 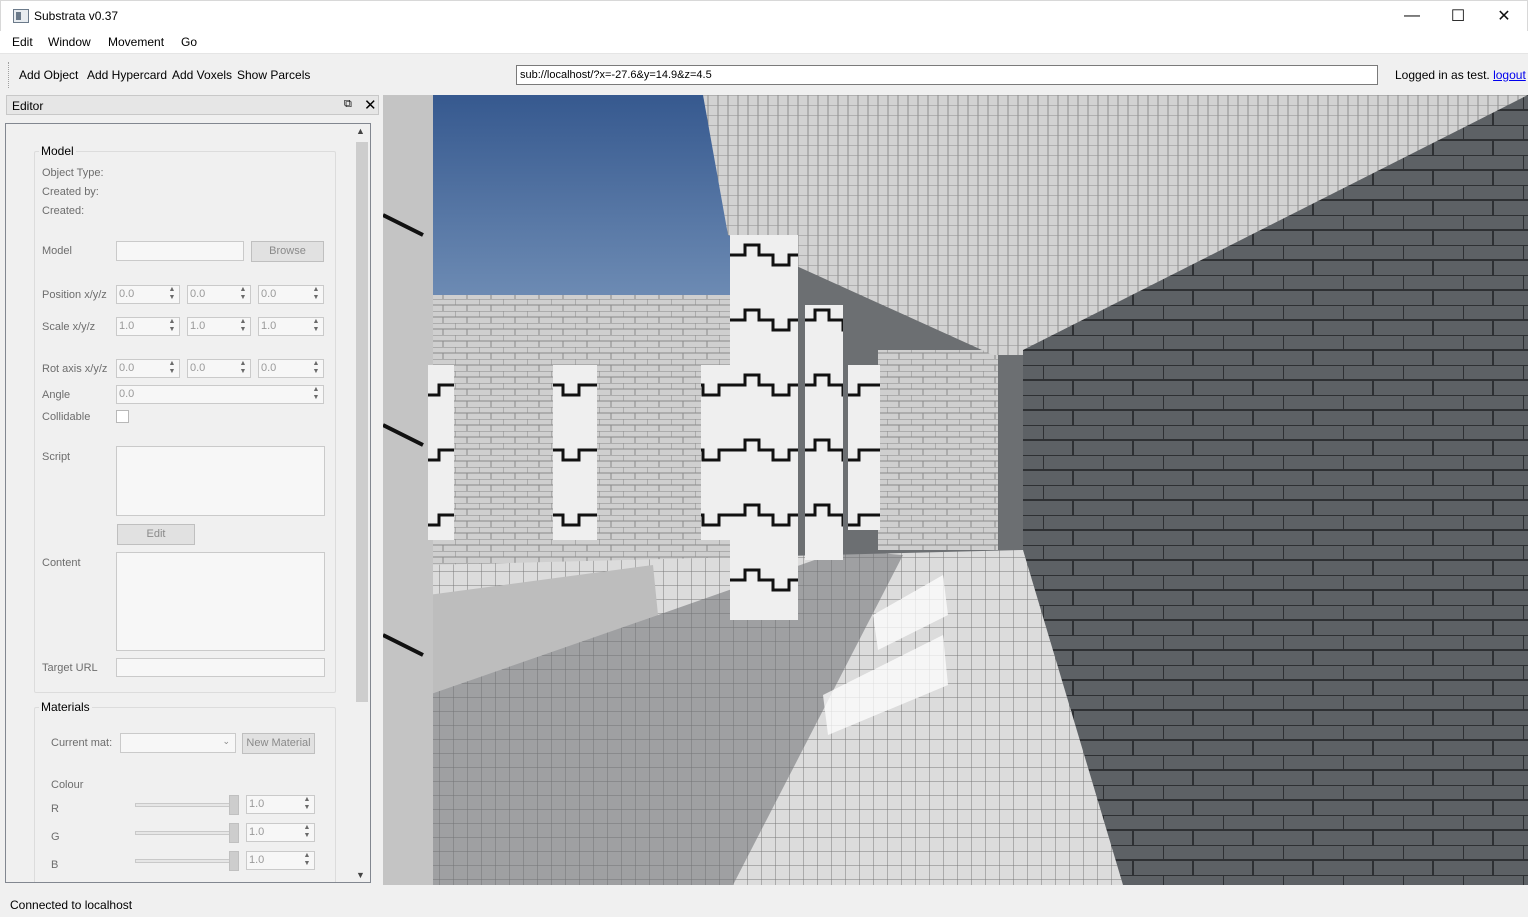 I want to click on position-y-spinbox: 0.0 ▲ ▼, so click(x=219, y=294).